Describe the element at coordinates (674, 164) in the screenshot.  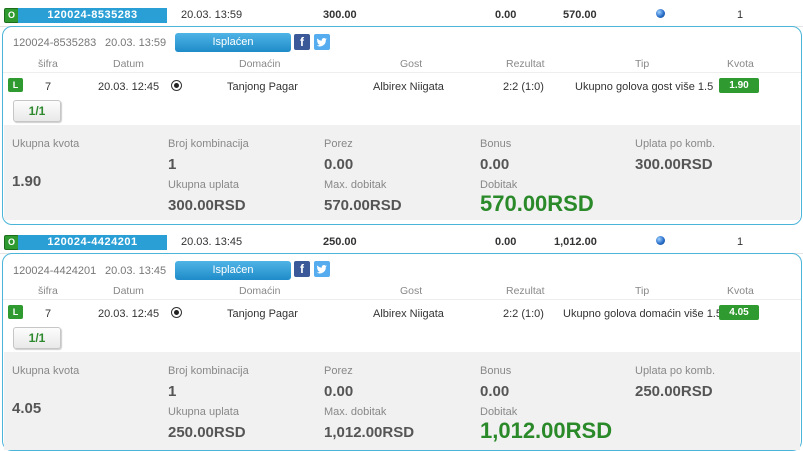
I see `per-combination-value: 300.00RSD` at that location.